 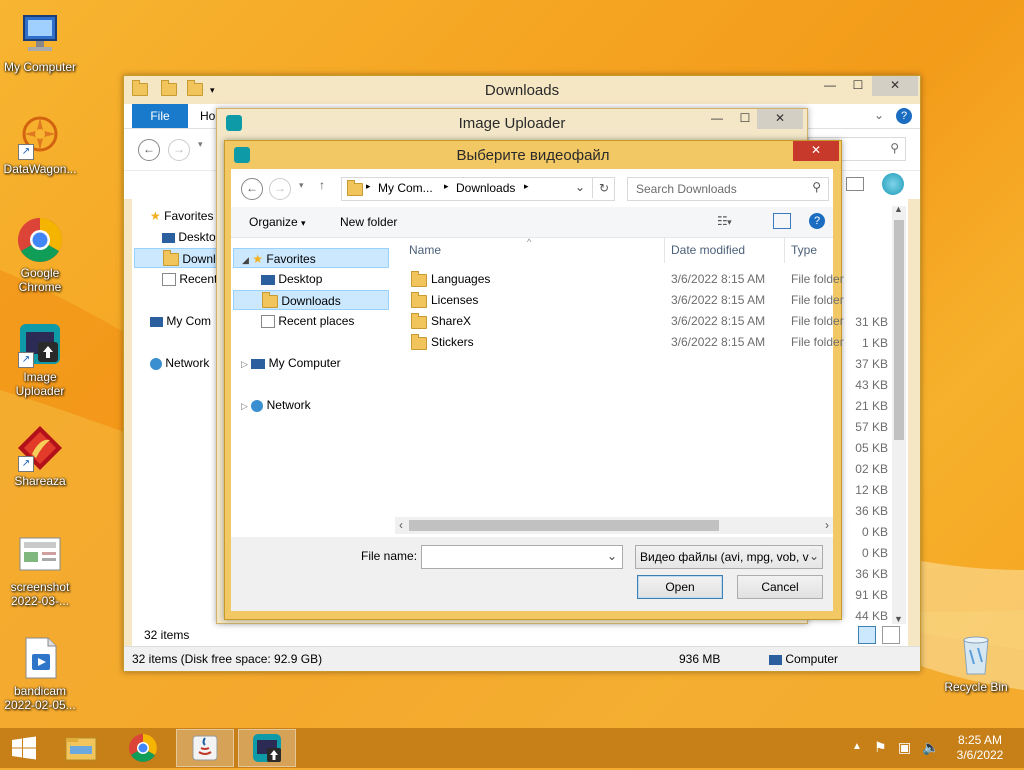 What do you see at coordinates (143, 748) in the screenshot?
I see `taskbar-chrome` at bounding box center [143, 748].